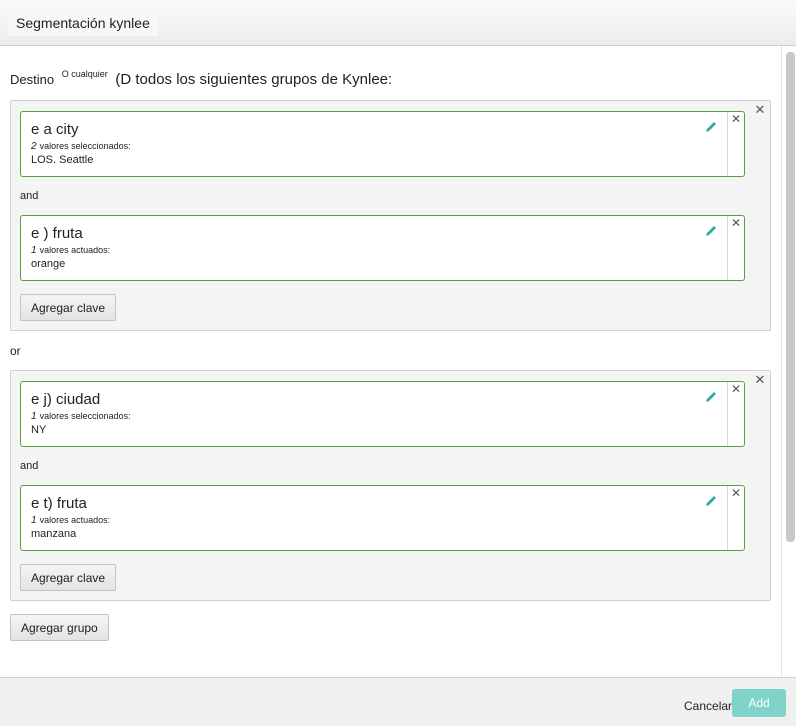  I want to click on key-name: e j) ciudad, so click(66, 399).